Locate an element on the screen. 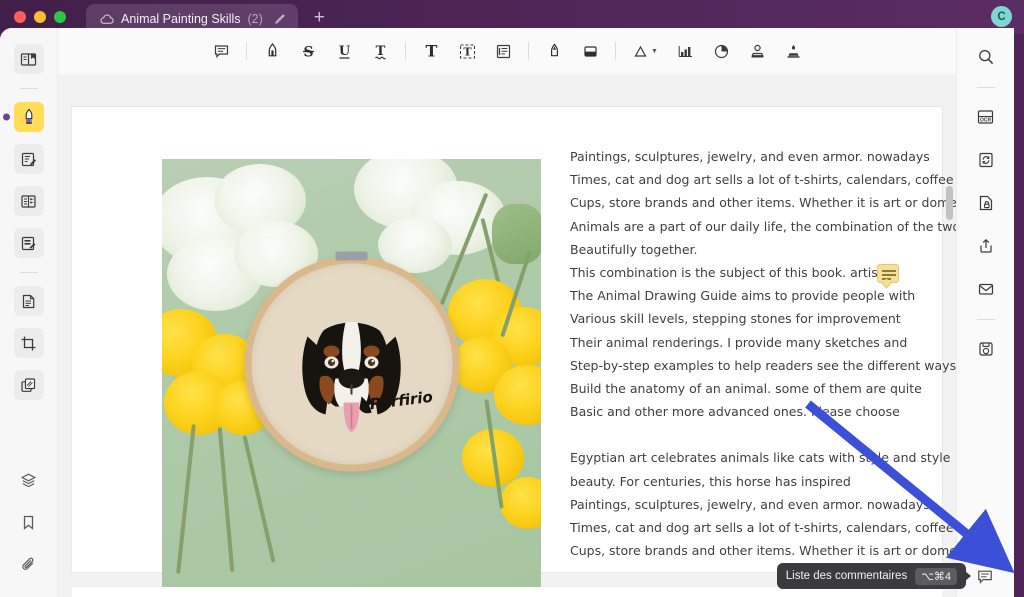 Image resolution: width=1024 pixels, height=597 pixels. paperclip-icon is located at coordinates (28, 564).